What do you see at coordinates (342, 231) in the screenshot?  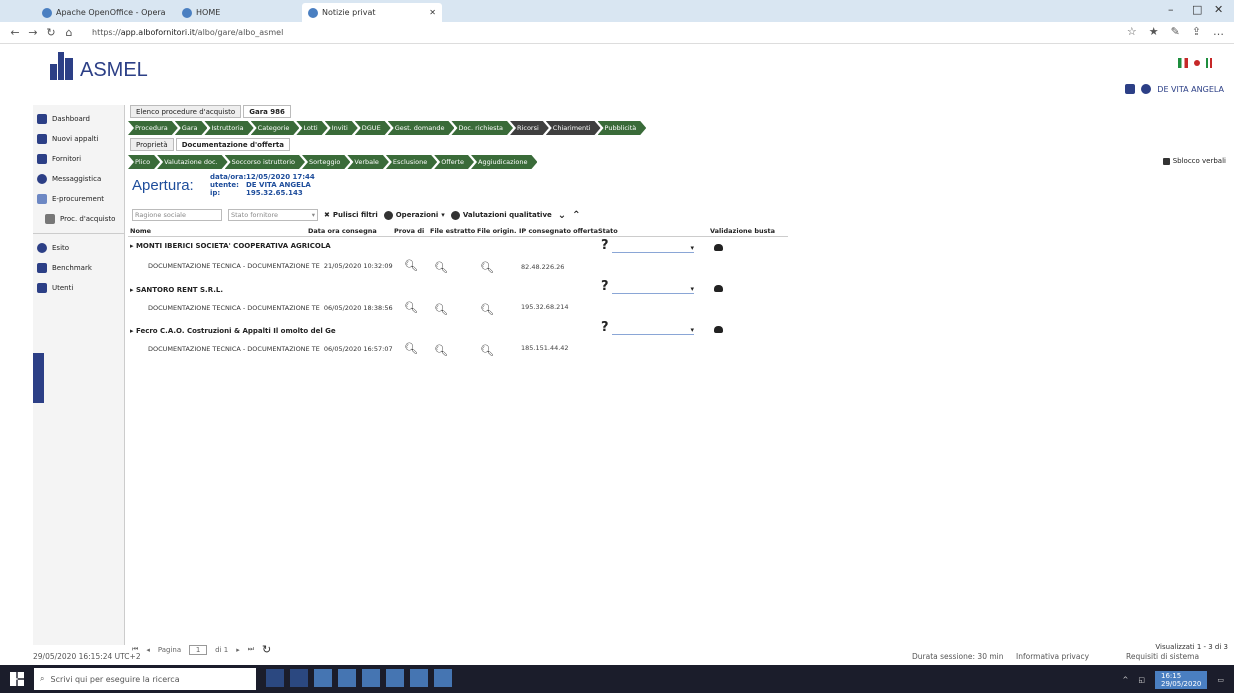 I see `col-data-consegna: Data ora consegna` at bounding box center [342, 231].